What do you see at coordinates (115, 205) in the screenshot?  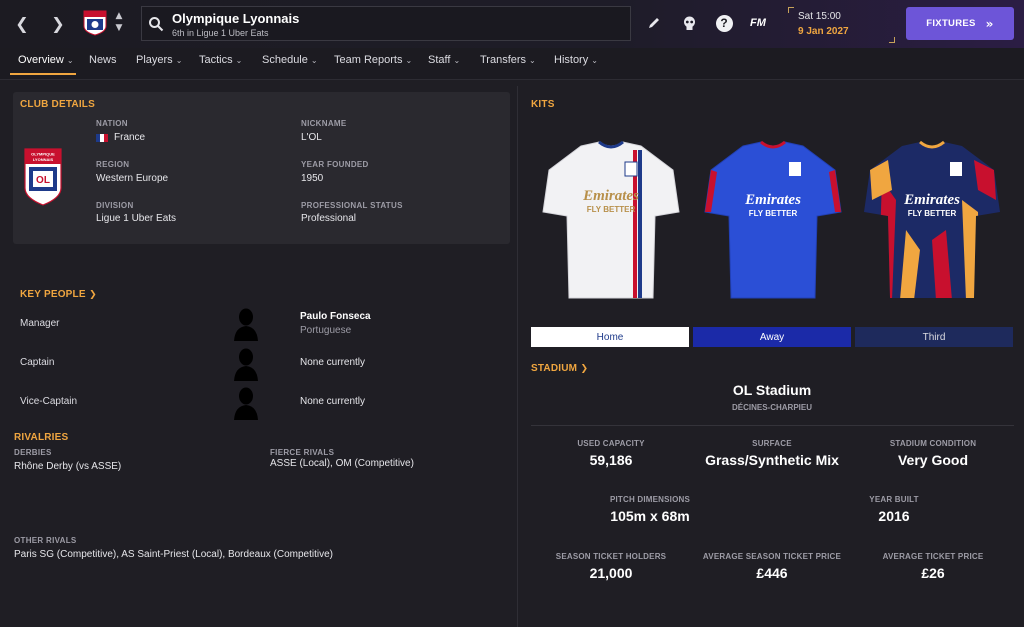 I see `division-label: DIVISION` at bounding box center [115, 205].